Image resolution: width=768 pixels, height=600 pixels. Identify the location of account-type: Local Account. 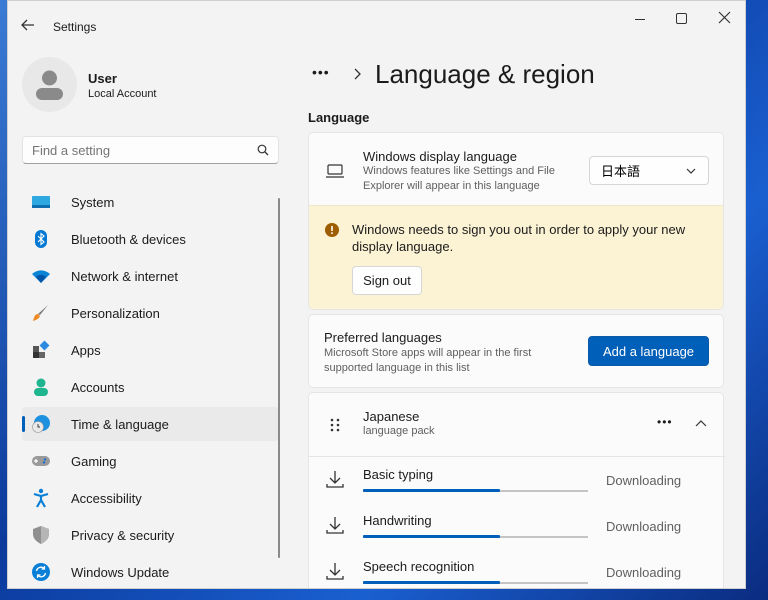
(122, 94).